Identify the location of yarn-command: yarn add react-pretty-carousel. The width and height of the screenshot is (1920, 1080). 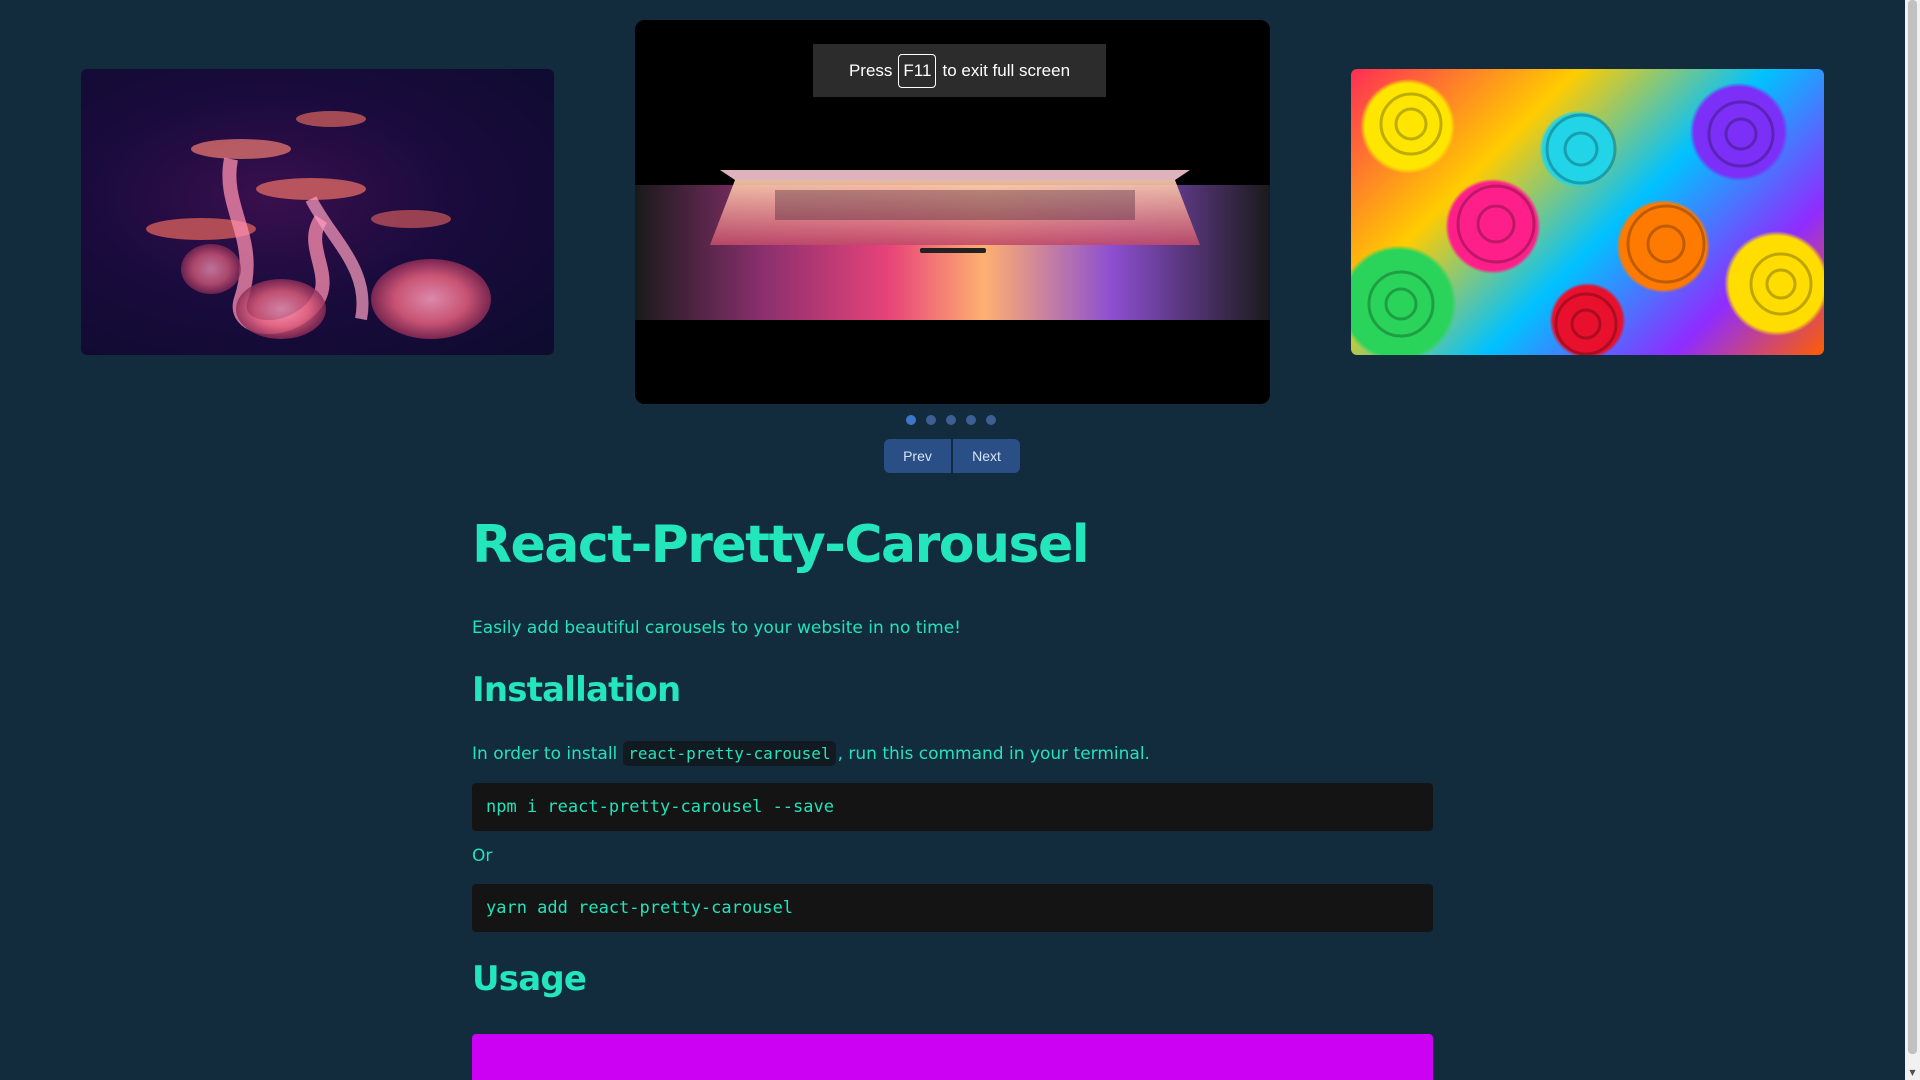
(640, 908).